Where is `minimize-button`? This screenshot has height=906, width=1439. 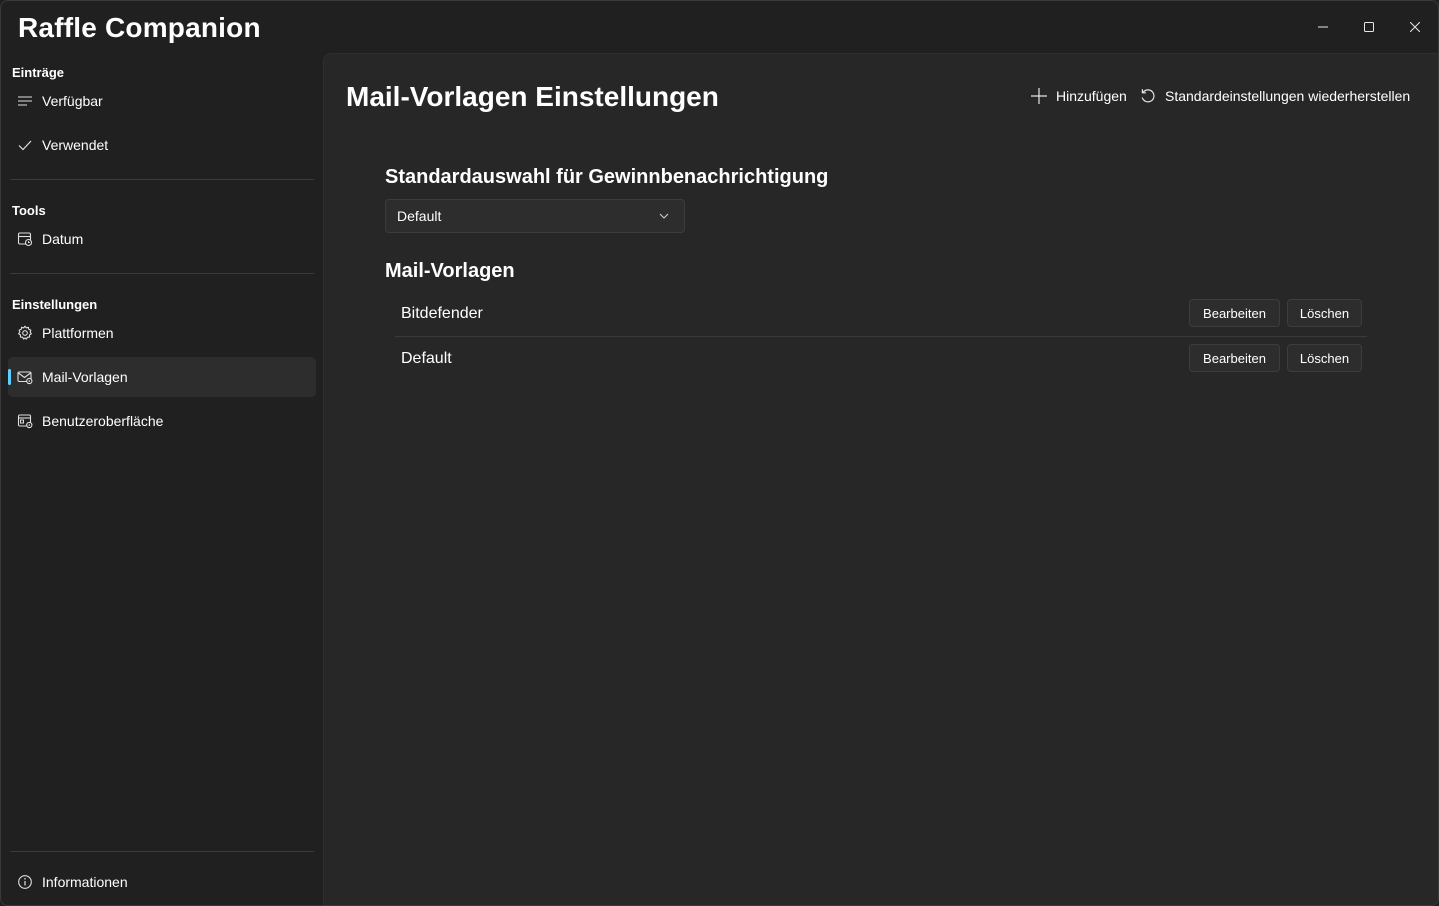 minimize-button is located at coordinates (1323, 27).